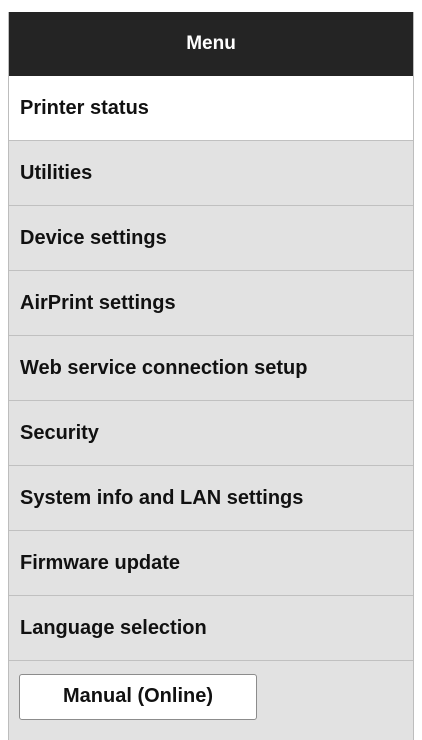 This screenshot has width=422, height=740. What do you see at coordinates (84, 107) in the screenshot?
I see `menu-item-label: Printer status` at bounding box center [84, 107].